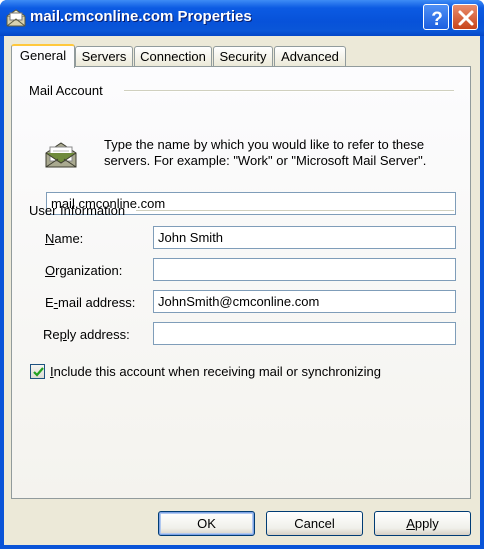  What do you see at coordinates (295, 211) in the screenshot?
I see `user-info-divider` at bounding box center [295, 211].